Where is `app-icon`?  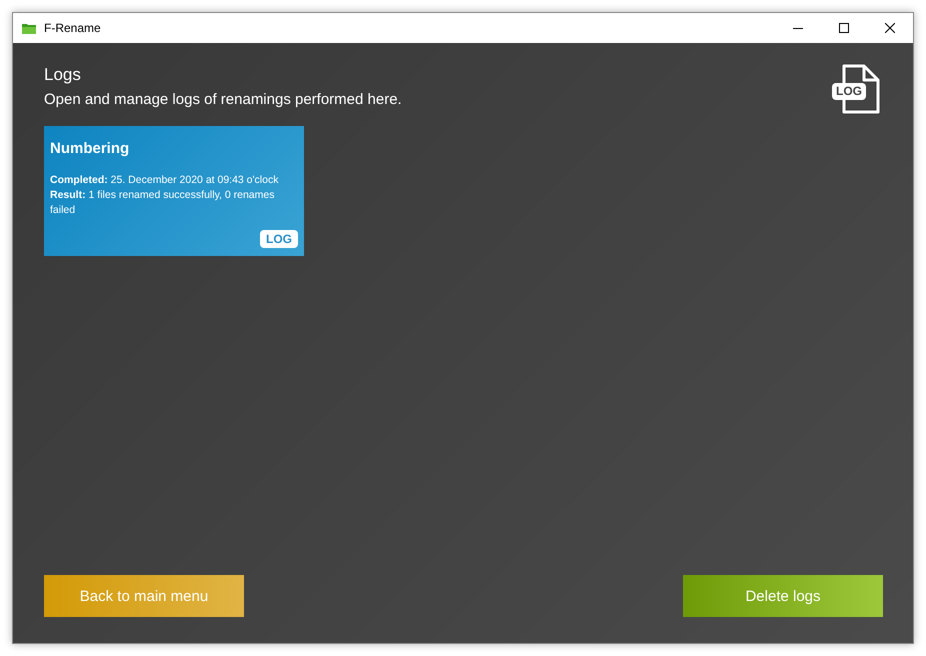 app-icon is located at coordinates (29, 28).